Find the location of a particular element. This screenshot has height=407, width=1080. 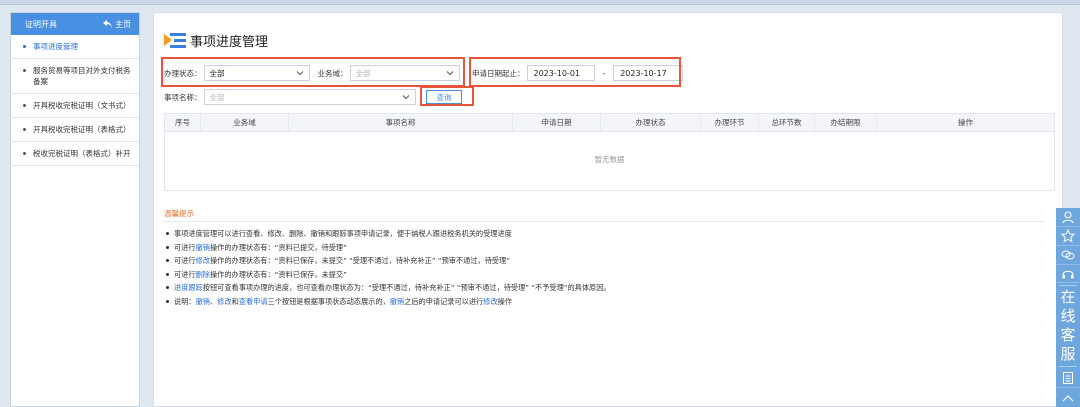

column-header: 办理状态 is located at coordinates (651, 122).